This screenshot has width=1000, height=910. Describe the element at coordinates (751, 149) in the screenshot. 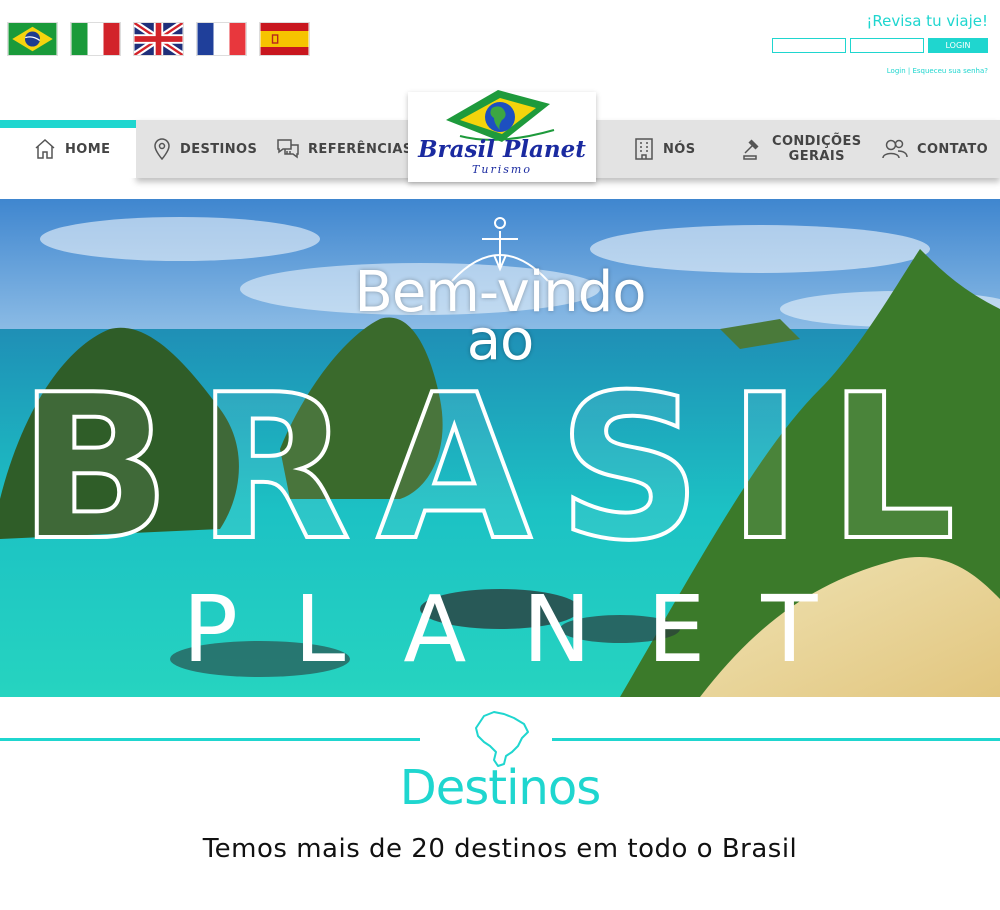

I see `gavel-icon` at that location.